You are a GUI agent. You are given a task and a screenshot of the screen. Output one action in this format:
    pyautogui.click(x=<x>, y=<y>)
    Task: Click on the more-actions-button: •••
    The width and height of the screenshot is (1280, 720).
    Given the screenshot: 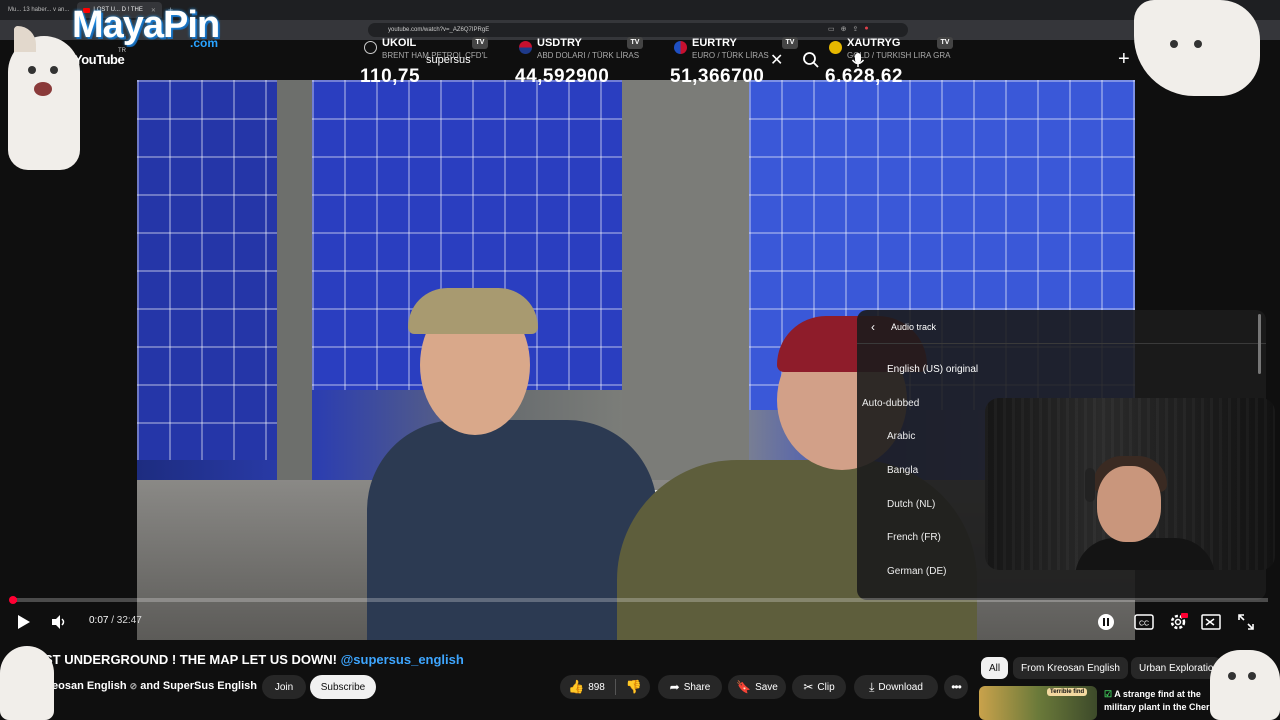 What is the action you would take?
    pyautogui.click(x=956, y=687)
    